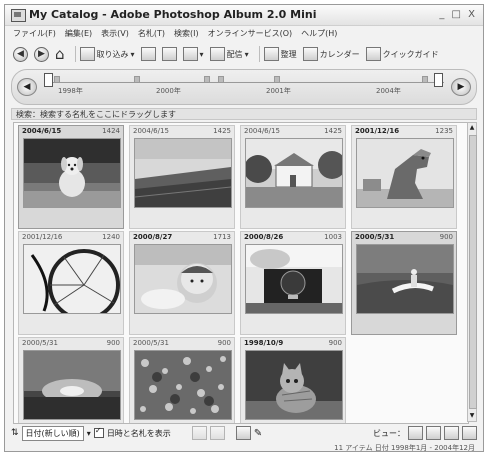 The height and width of the screenshot is (454, 488). What do you see at coordinates (294, 173) in the screenshot?
I see `photo-thumbnail-house` at bounding box center [294, 173].